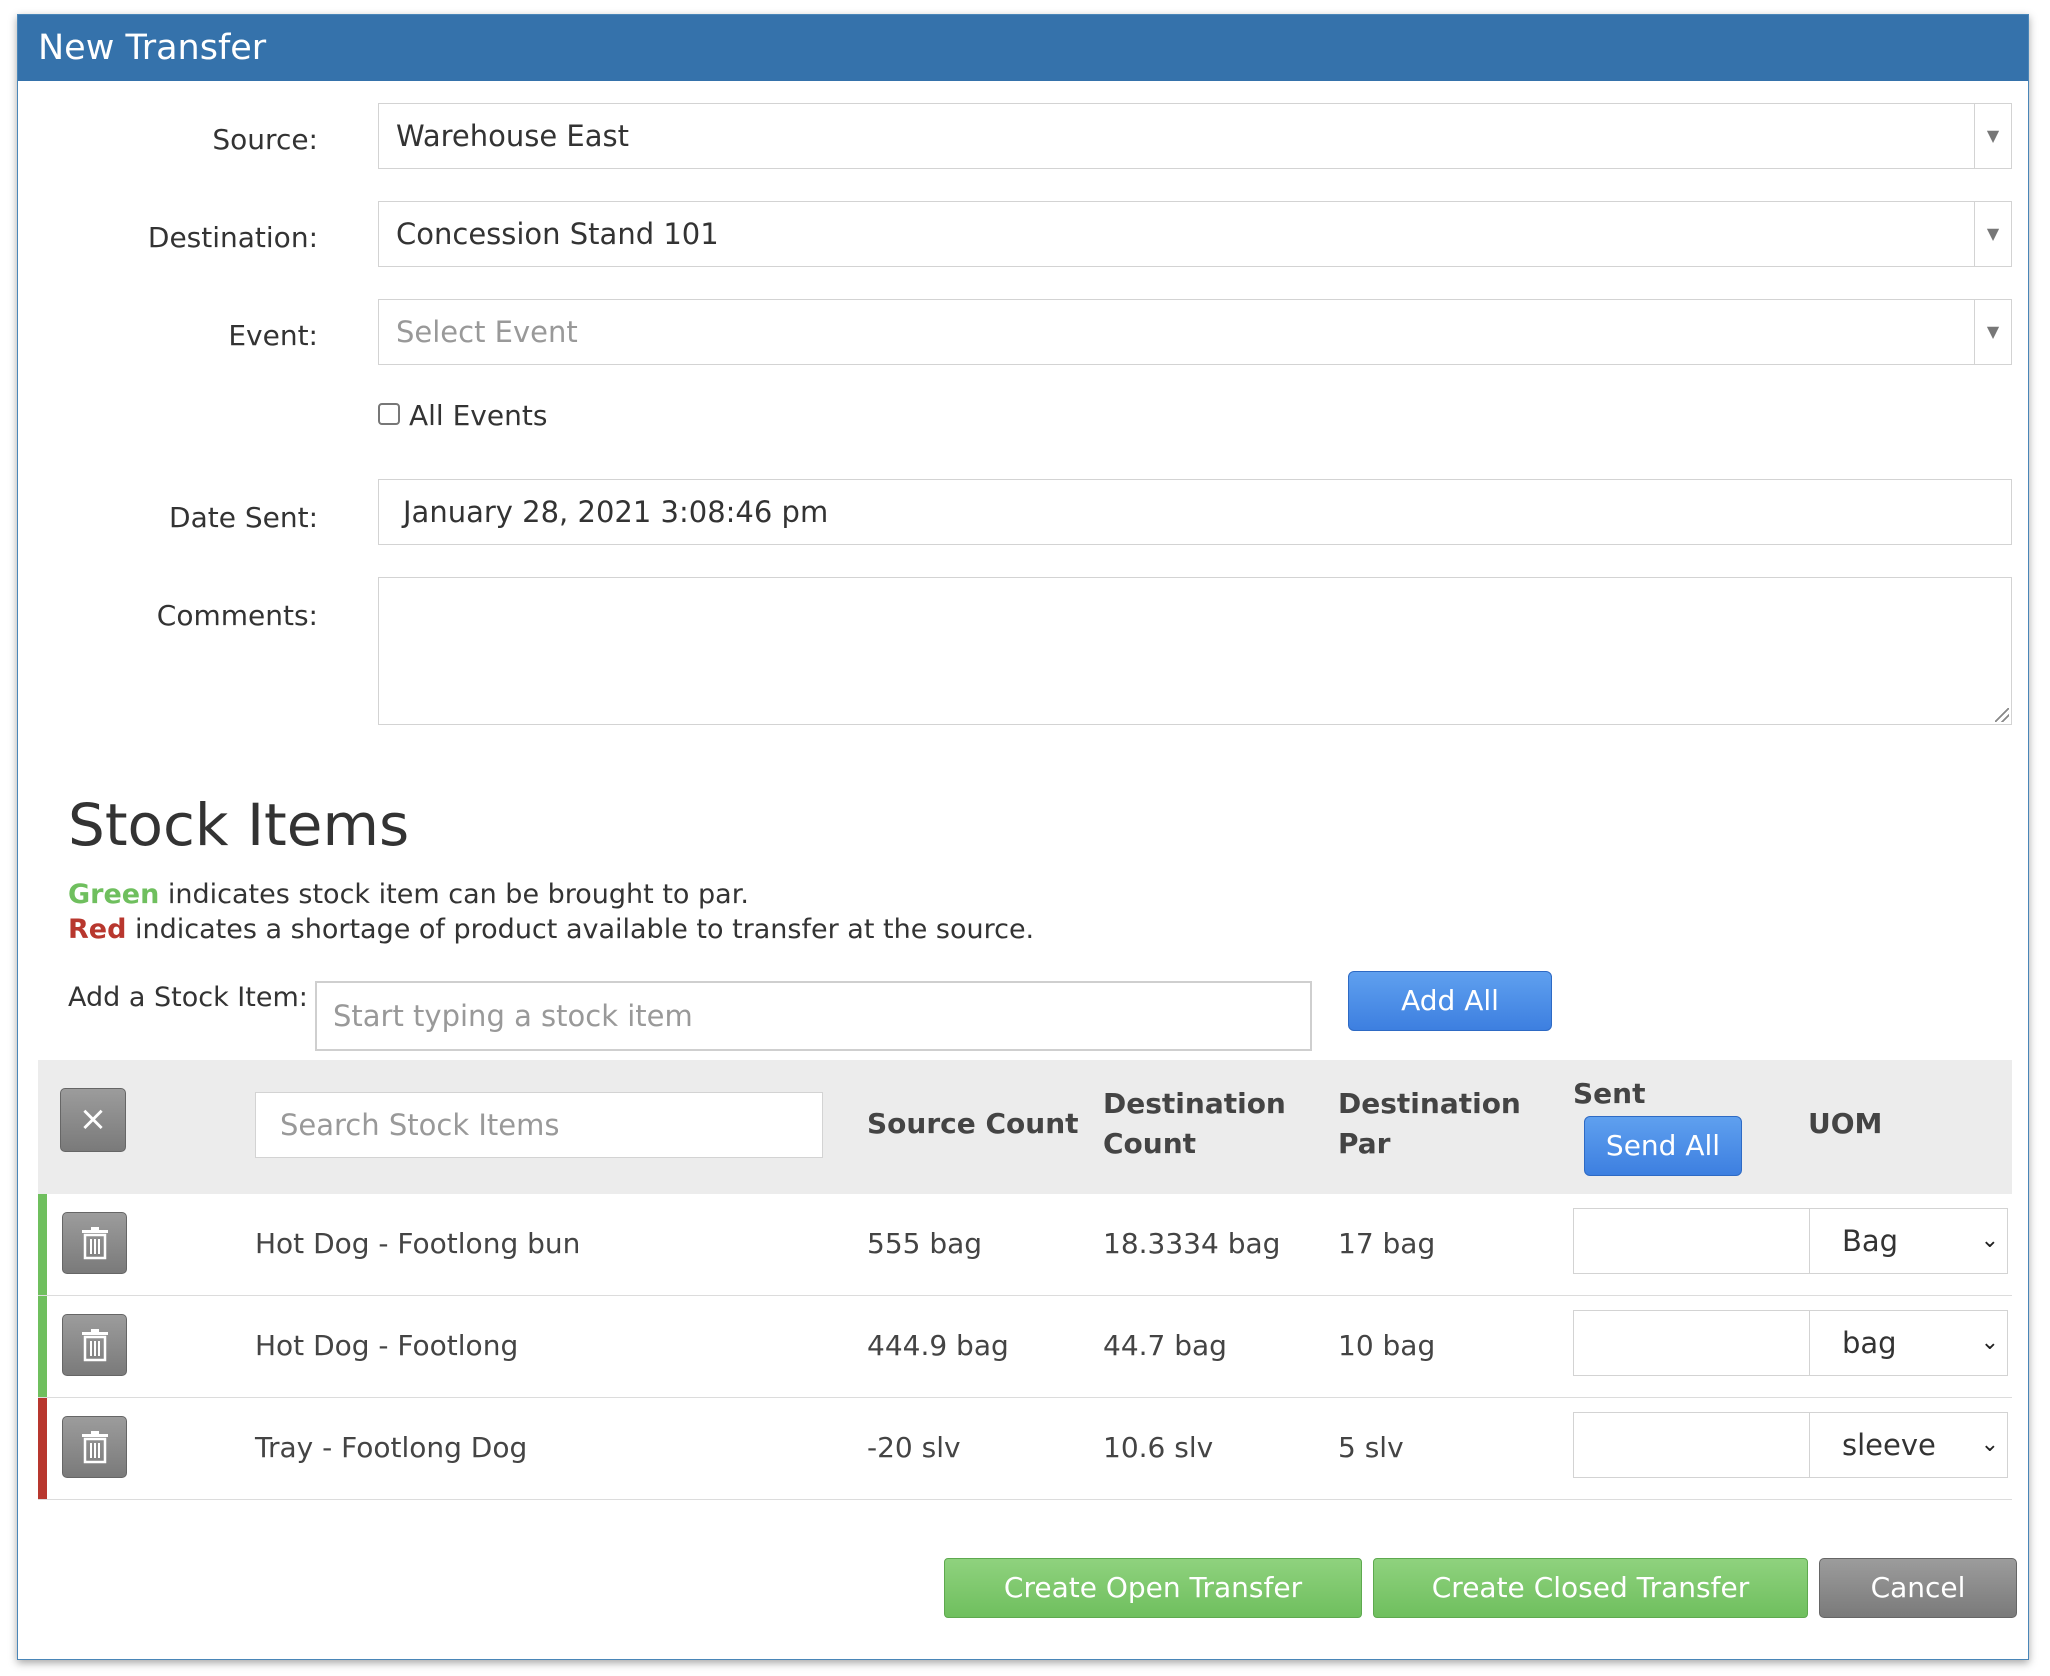 This screenshot has width=2050, height=1676. Describe the element at coordinates (925, 1243) in the screenshot. I see `source-count: 555 bag` at that location.